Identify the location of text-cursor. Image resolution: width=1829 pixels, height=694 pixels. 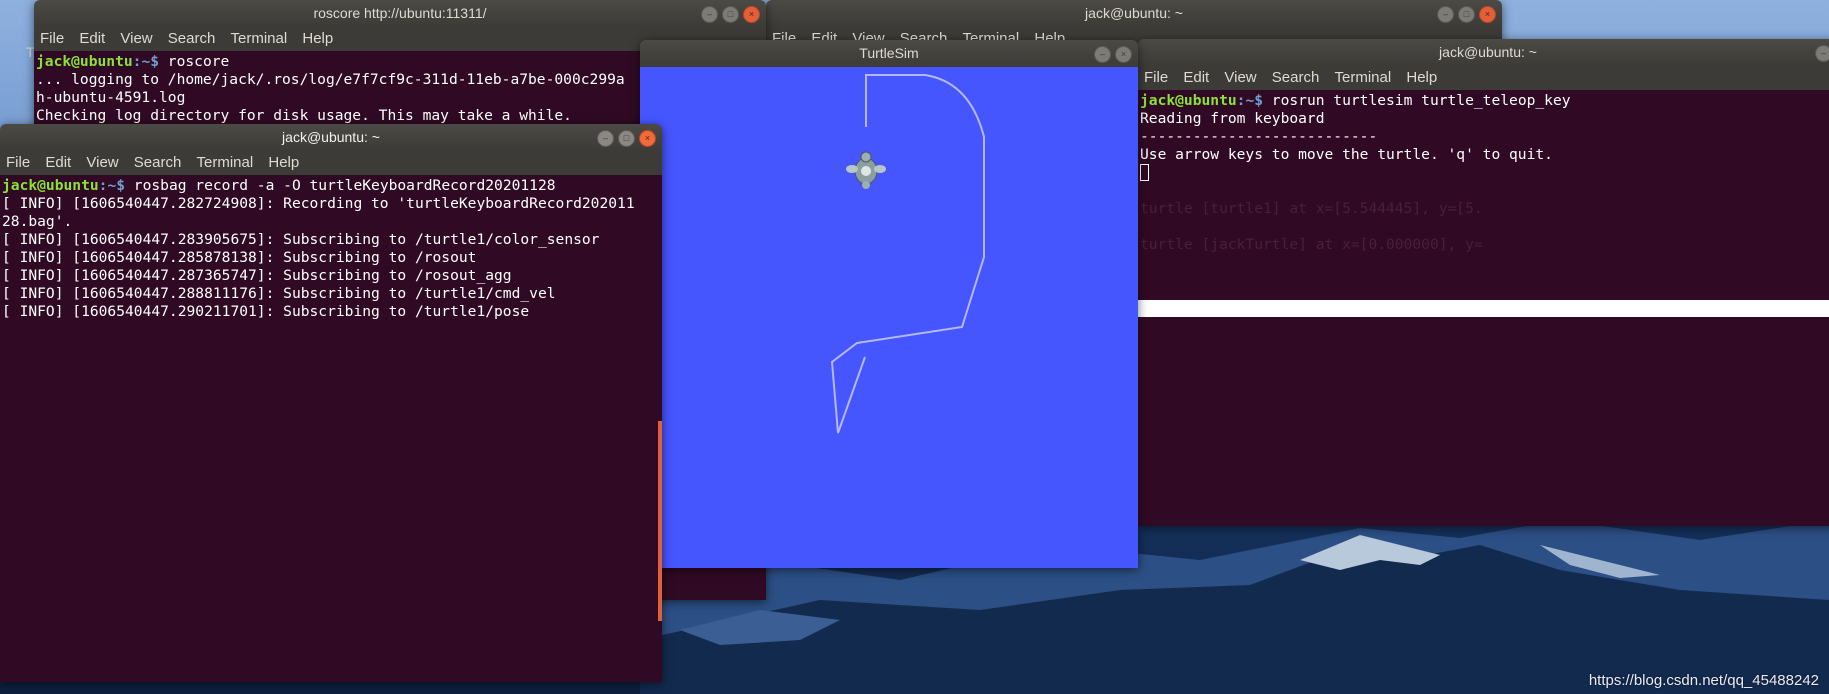
(1144, 172).